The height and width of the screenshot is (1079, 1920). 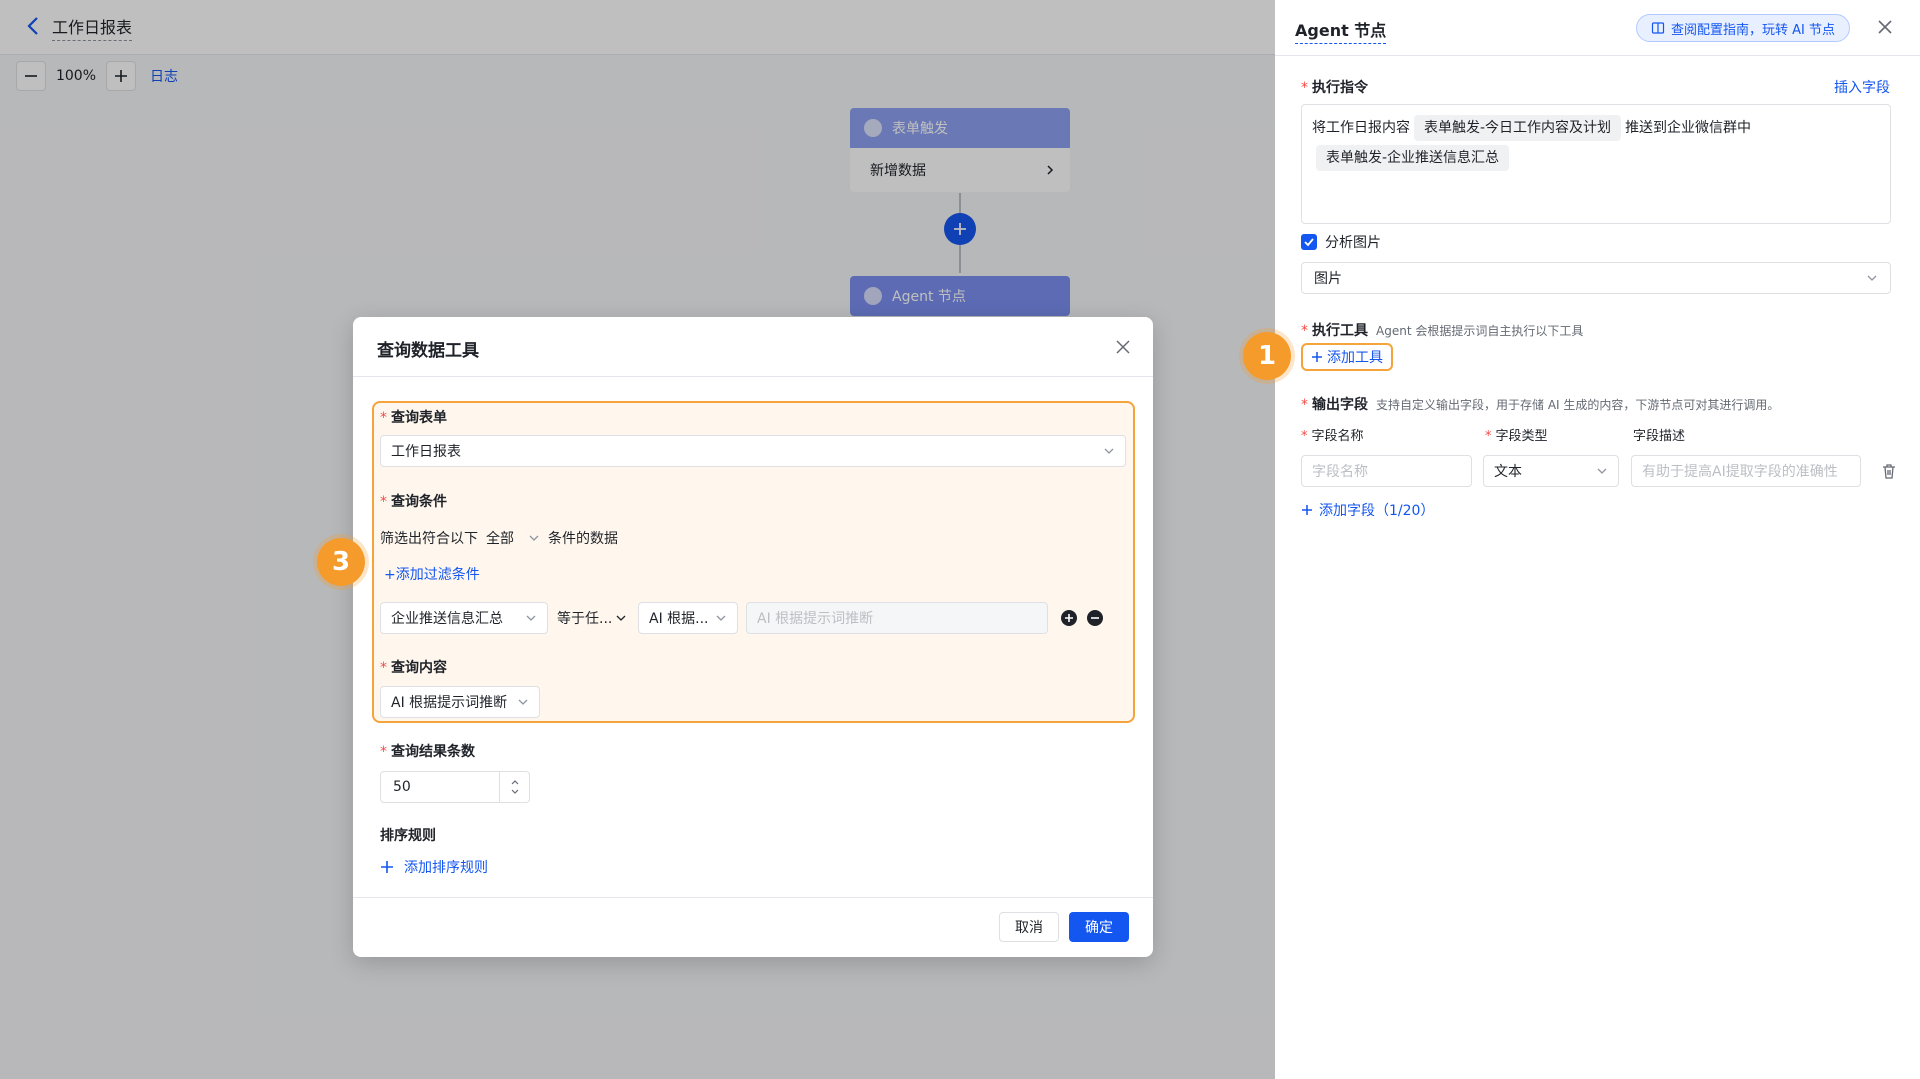 I want to click on result-count-stepper: 50, so click(x=455, y=787).